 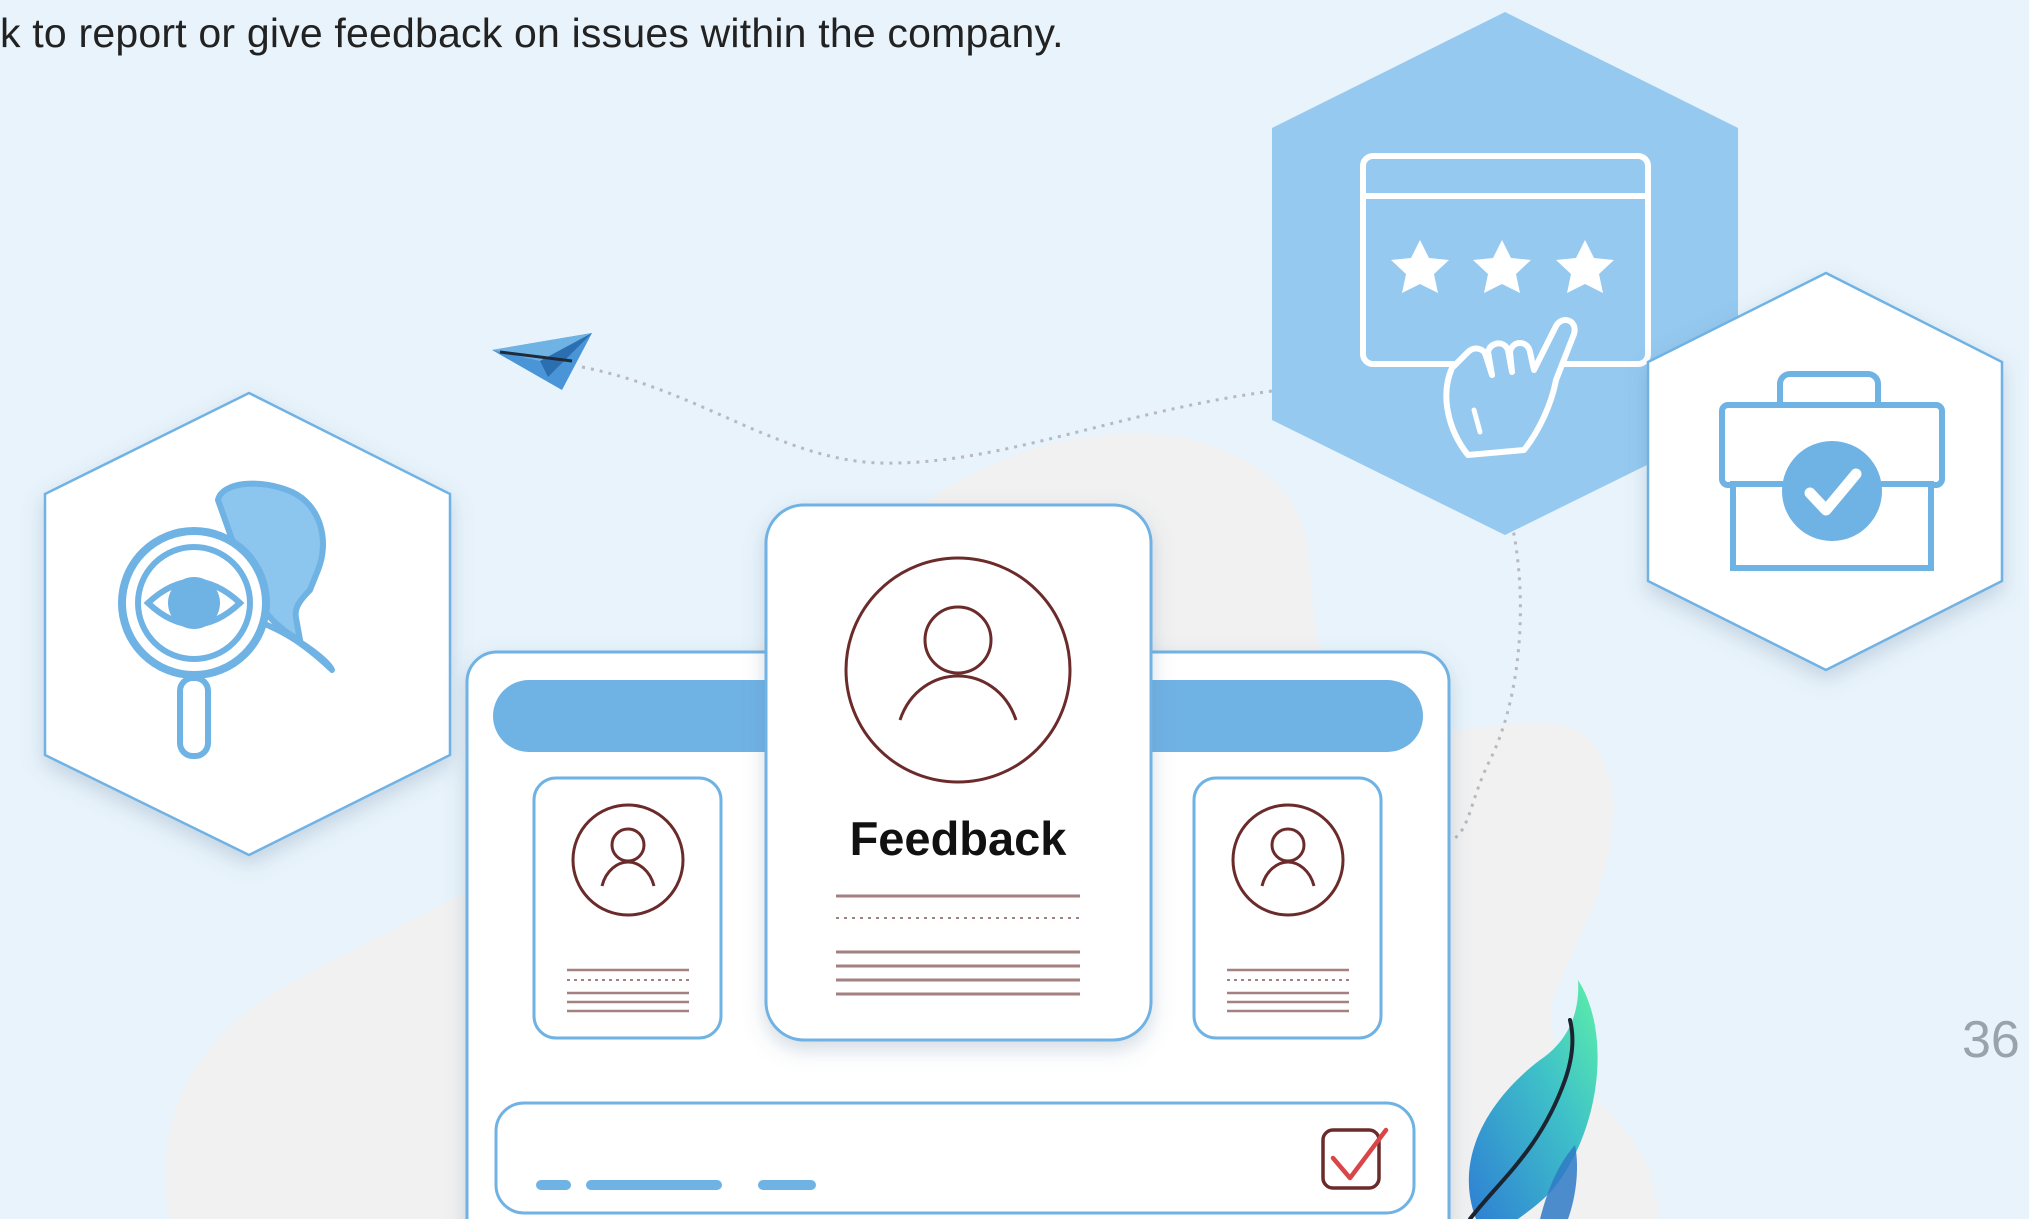 I want to click on briefcase-check-icon, so click(x=1832, y=471).